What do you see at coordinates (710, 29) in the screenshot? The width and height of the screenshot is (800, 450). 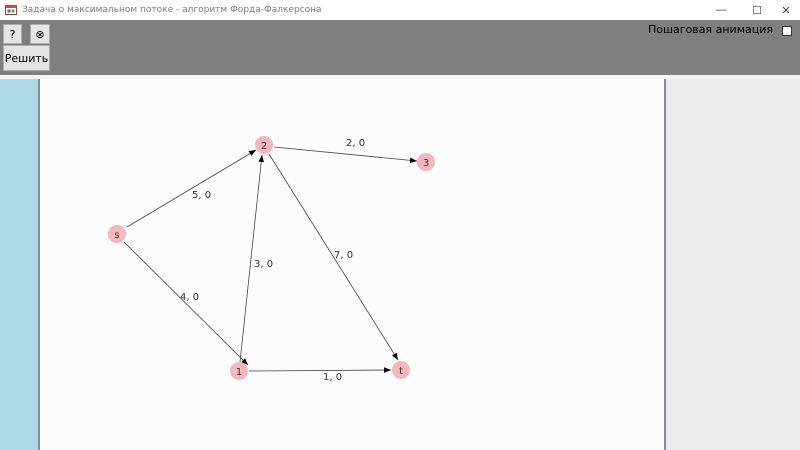 I see `animation-label: Пошаговая анимация` at bounding box center [710, 29].